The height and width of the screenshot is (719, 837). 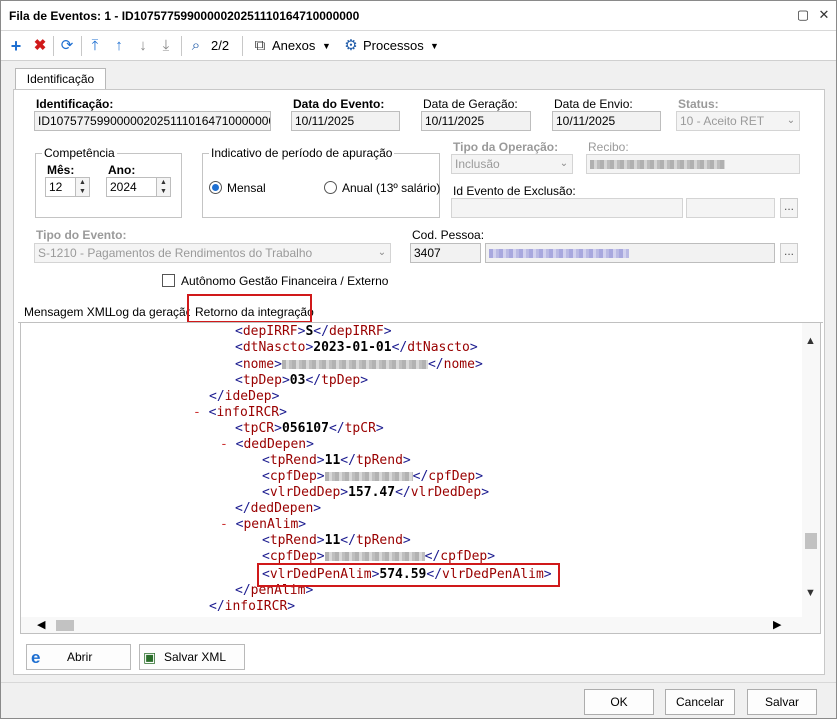 I want to click on scroll-left-icon: ◀, so click(x=41, y=624).